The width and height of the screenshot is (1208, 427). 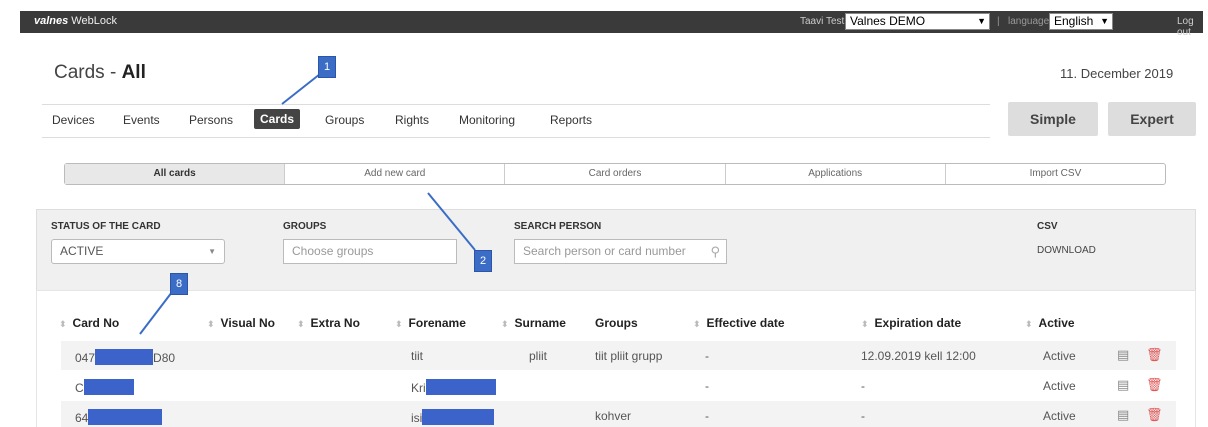 What do you see at coordinates (487, 120) in the screenshot?
I see `nav-monitoring: Monitoring` at bounding box center [487, 120].